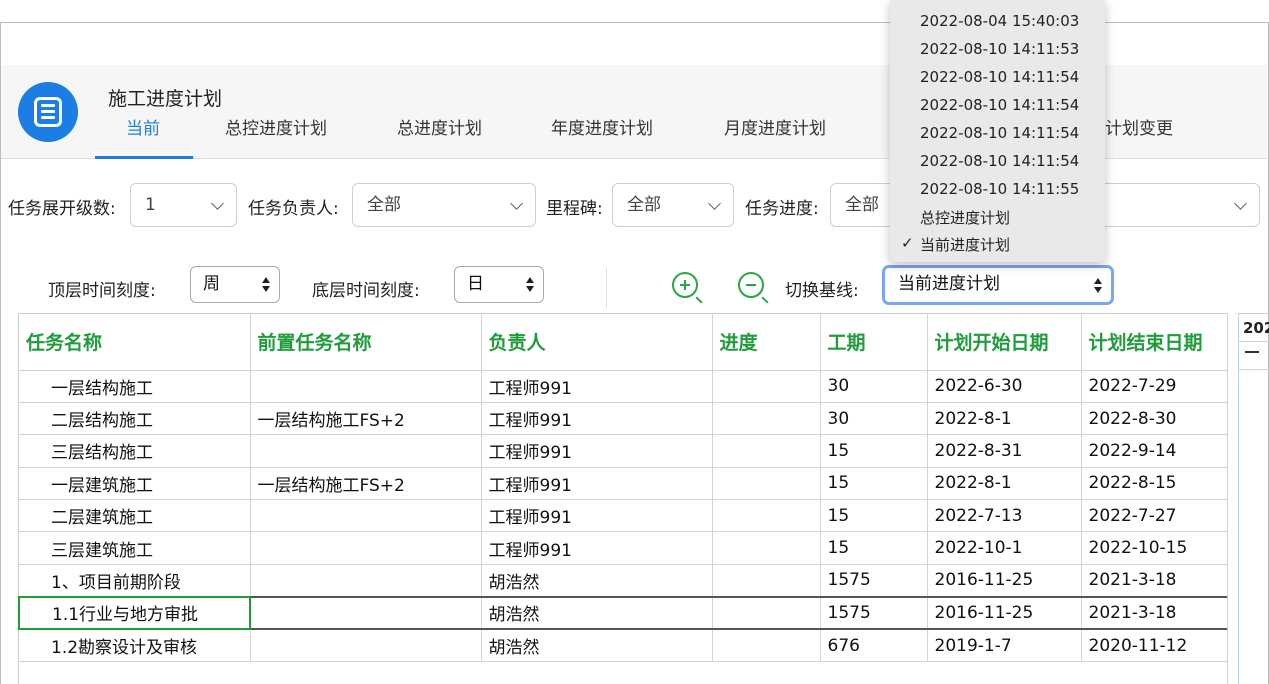 The width and height of the screenshot is (1269, 684). Describe the element at coordinates (135, 581) in the screenshot. I see `cell-task-name: 1、项目前期阶段` at that location.